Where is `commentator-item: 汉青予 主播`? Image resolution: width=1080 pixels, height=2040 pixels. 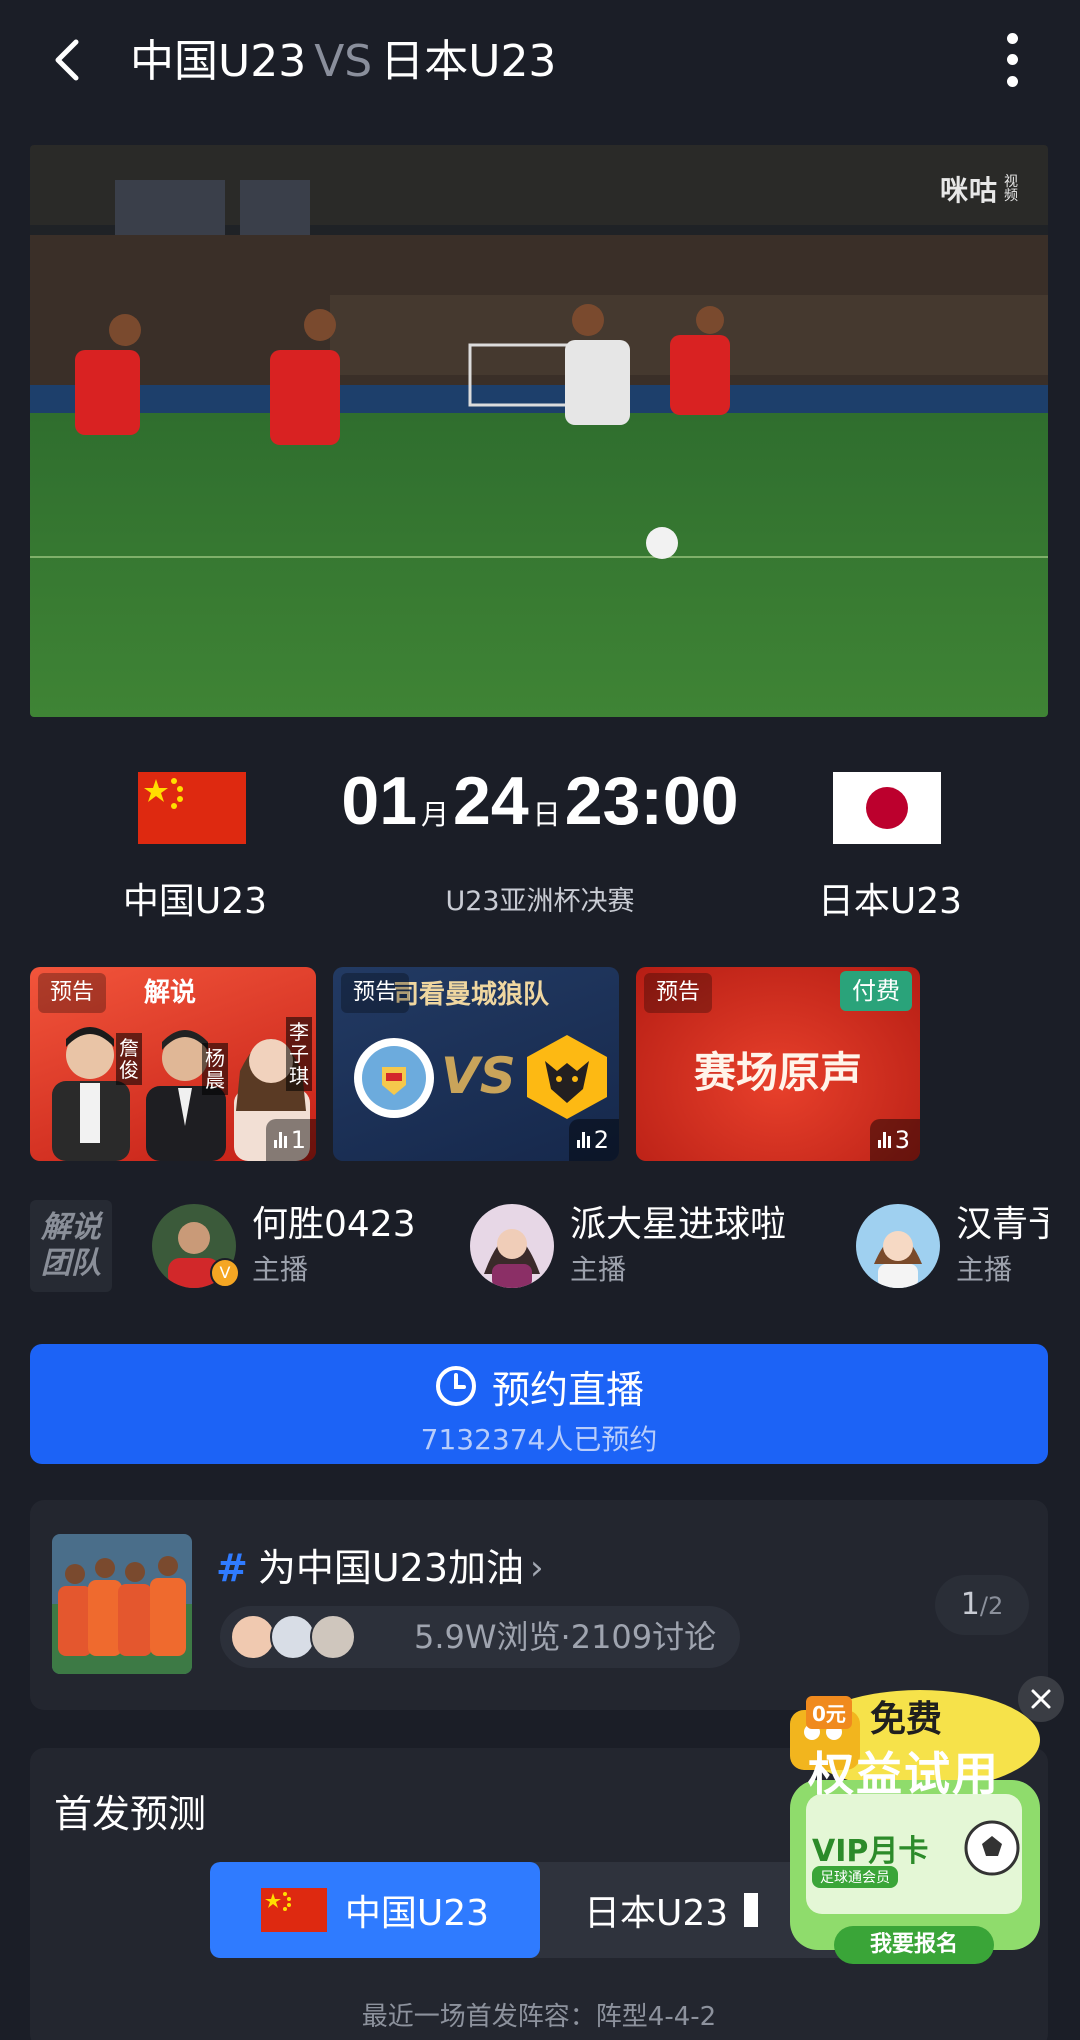 commentator-item: 汉青予 主播 is located at coordinates (952, 1246).